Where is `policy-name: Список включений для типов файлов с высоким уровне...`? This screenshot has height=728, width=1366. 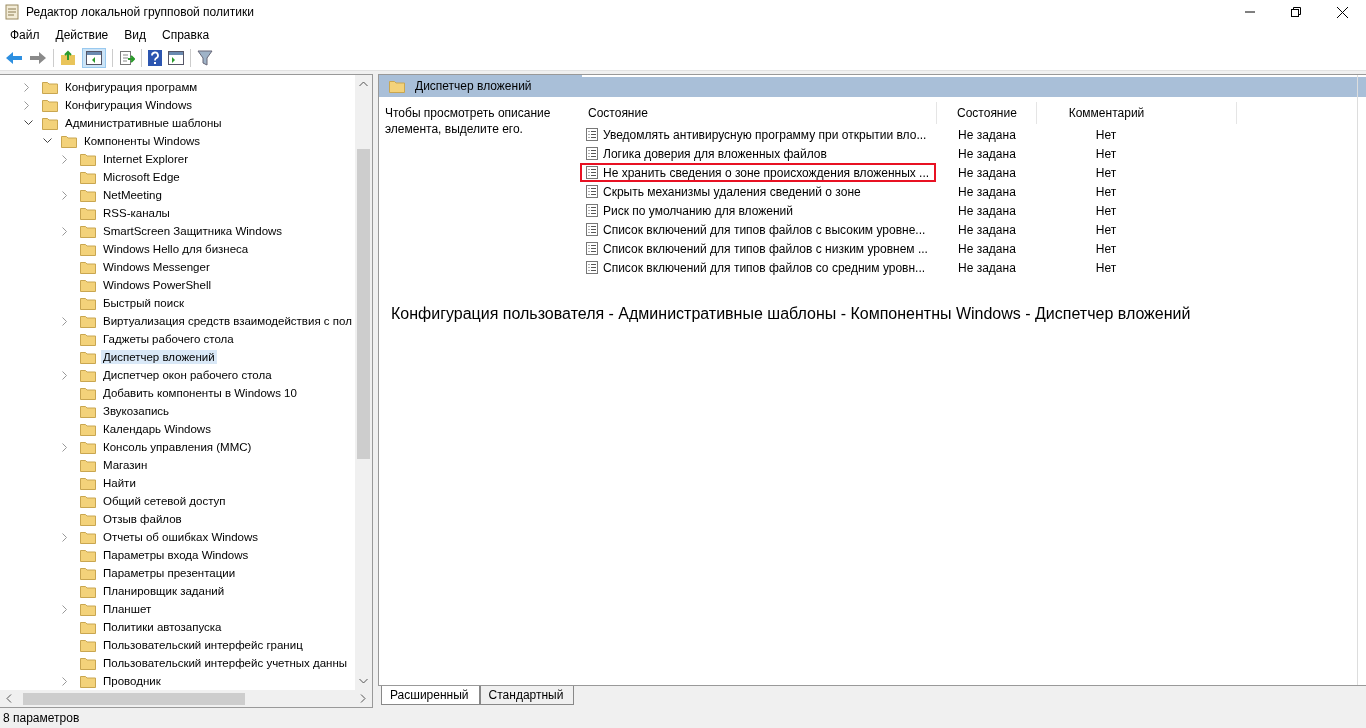
policy-name: Список включений для типов файлов с высоким уровне... is located at coordinates (764, 229).